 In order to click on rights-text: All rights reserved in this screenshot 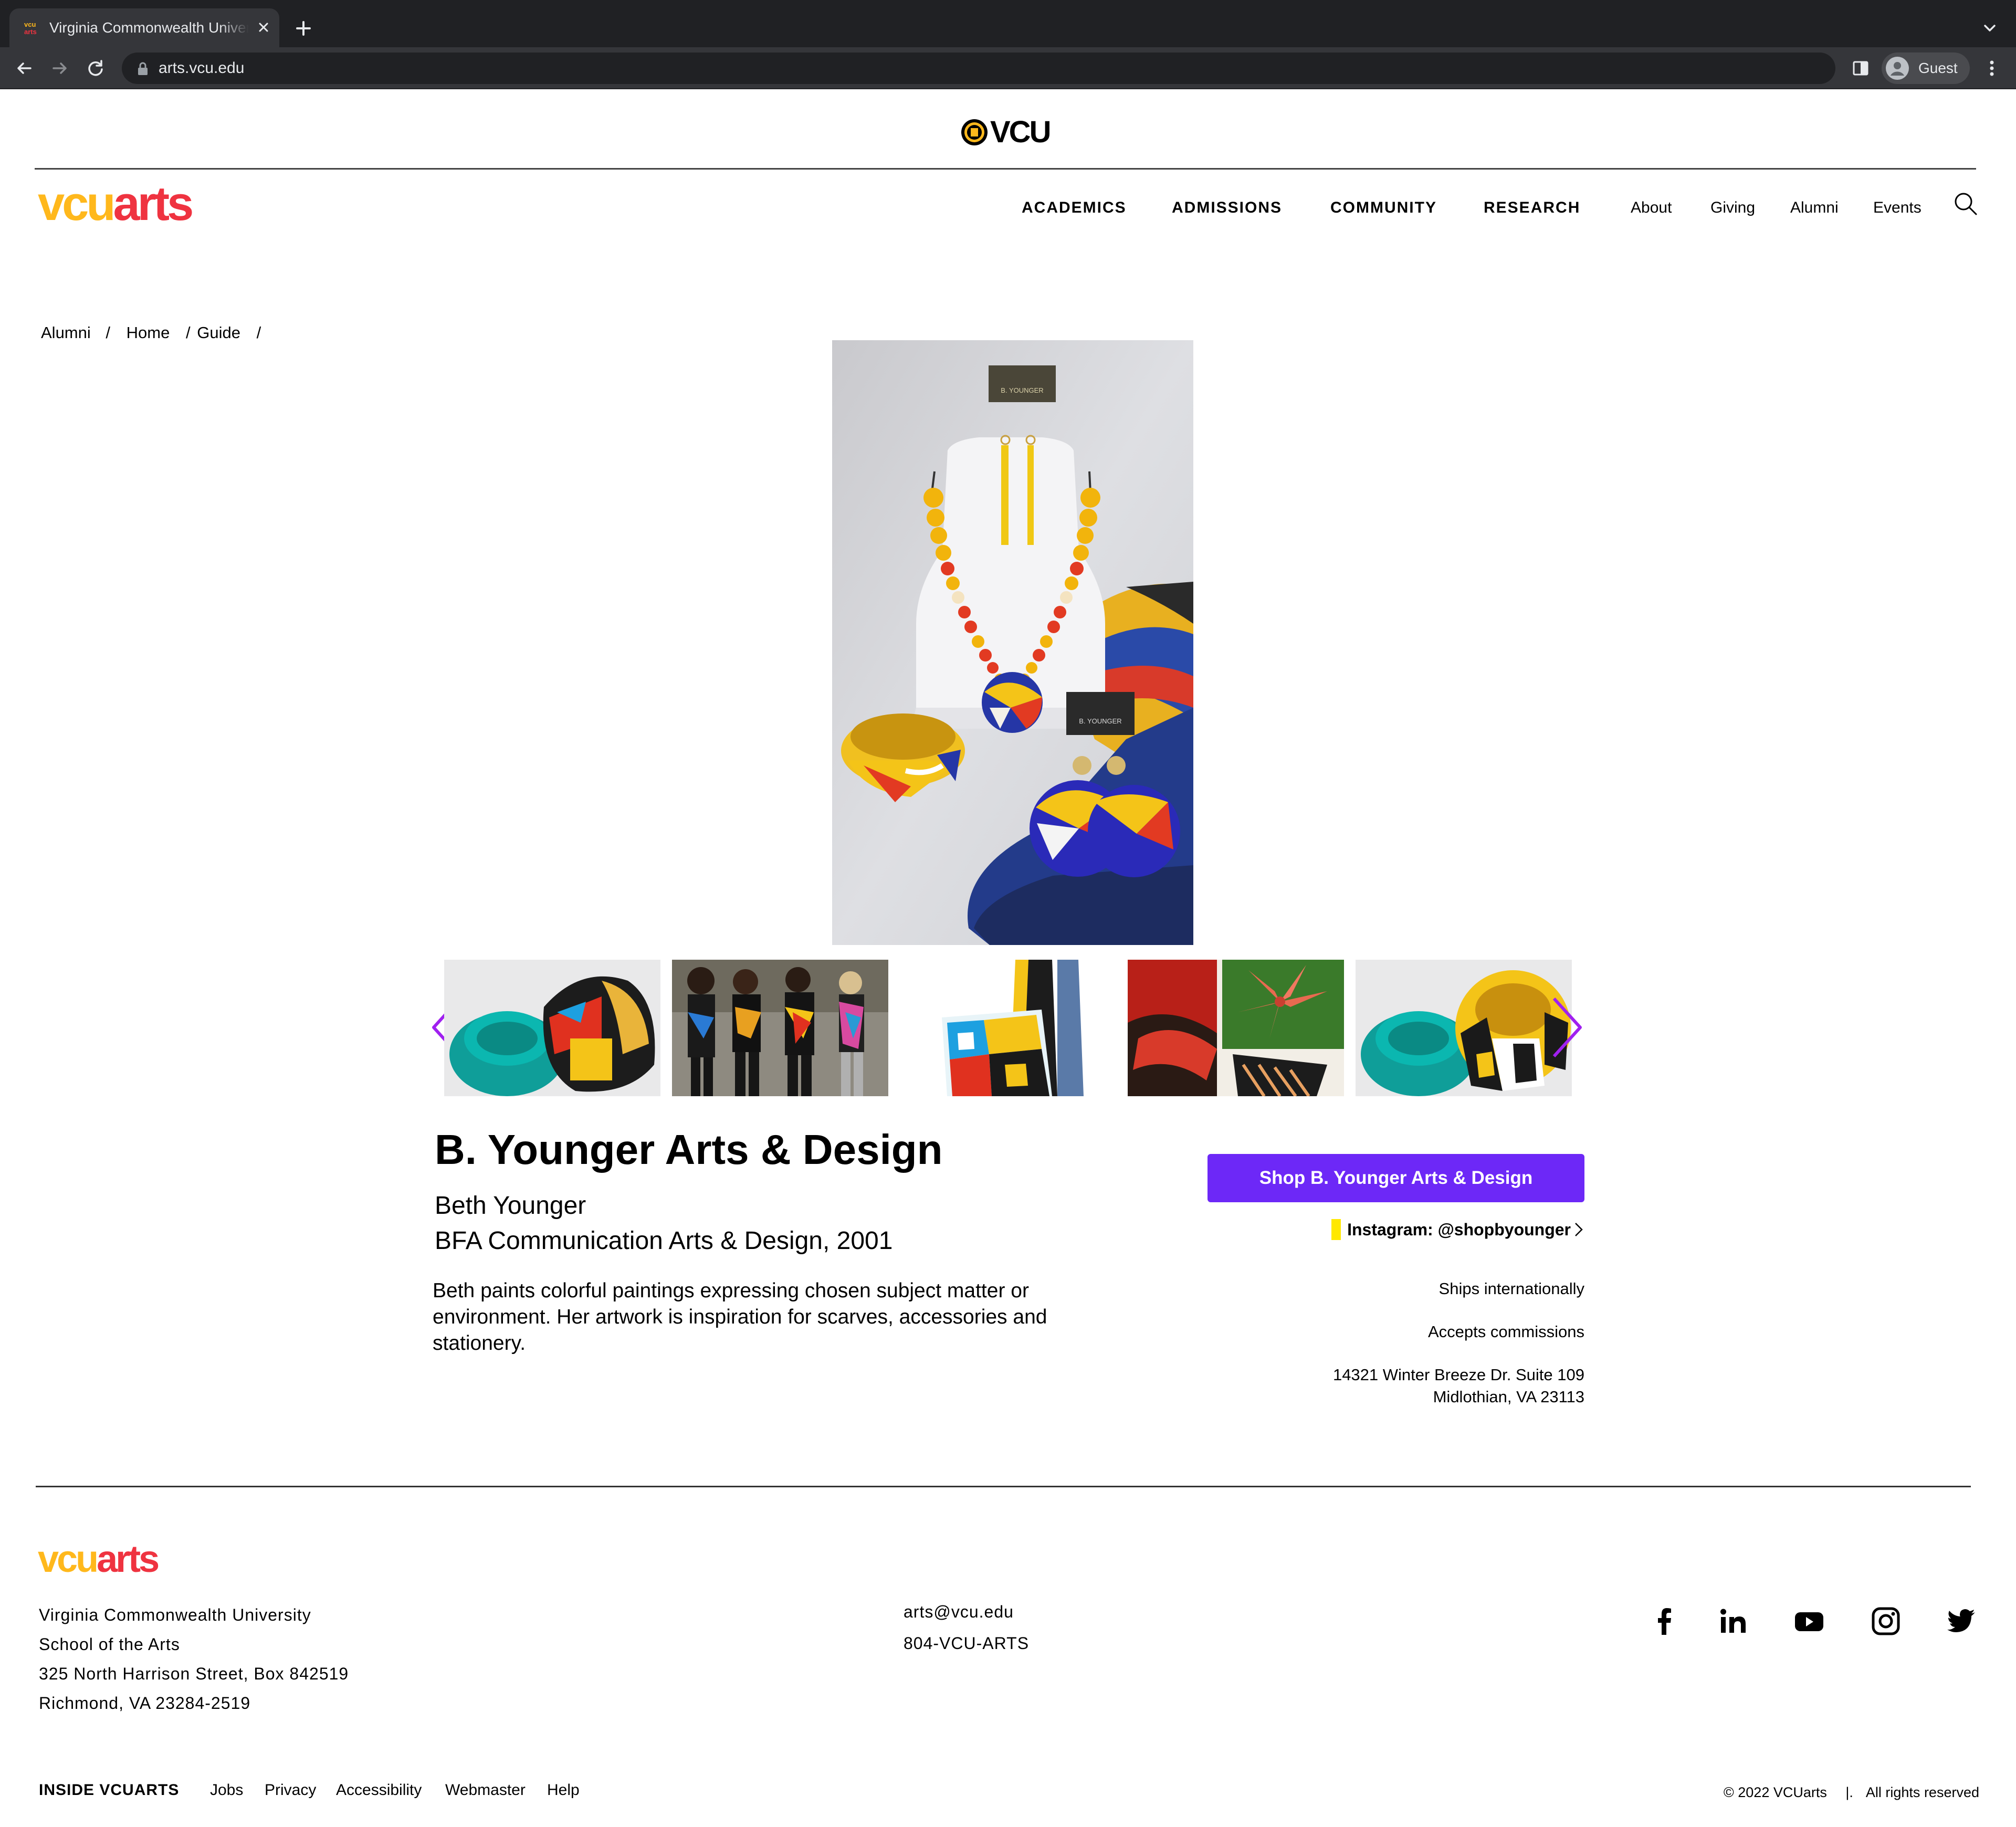, I will do `click(1922, 1792)`.